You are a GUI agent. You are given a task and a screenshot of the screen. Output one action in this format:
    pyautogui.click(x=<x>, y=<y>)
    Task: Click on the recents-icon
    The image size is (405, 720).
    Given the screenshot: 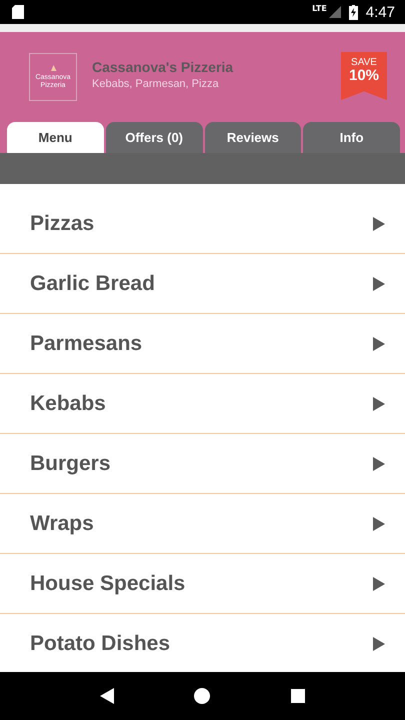 What is the action you would take?
    pyautogui.click(x=297, y=696)
    